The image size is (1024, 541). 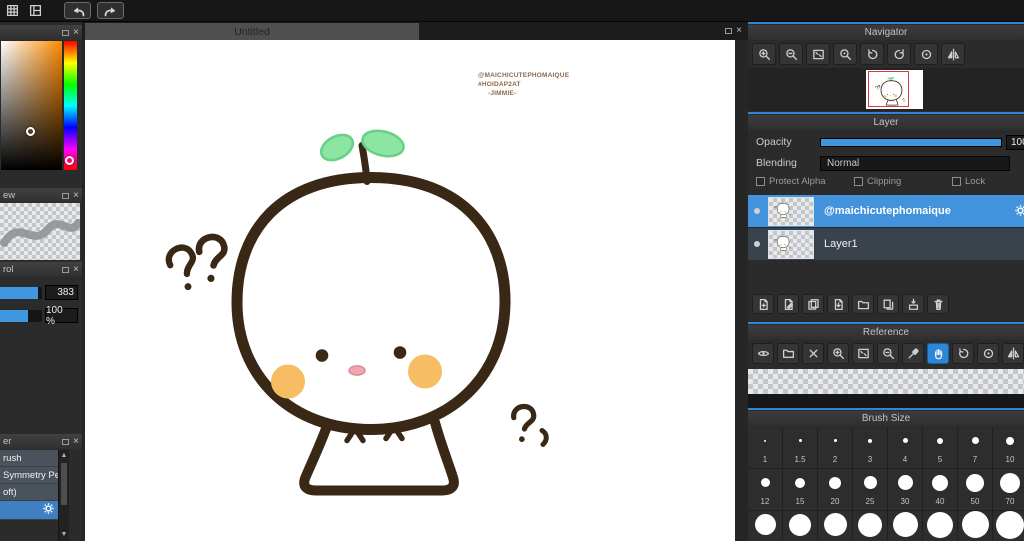 What do you see at coordinates (21, 315) in the screenshot?
I see `brush-opacity-slider` at bounding box center [21, 315].